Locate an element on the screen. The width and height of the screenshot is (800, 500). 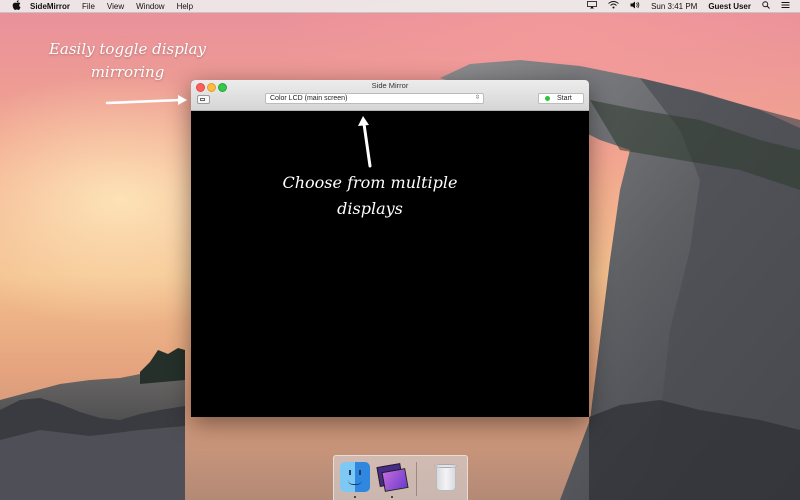
dock-separator is located at coordinates (416, 479).